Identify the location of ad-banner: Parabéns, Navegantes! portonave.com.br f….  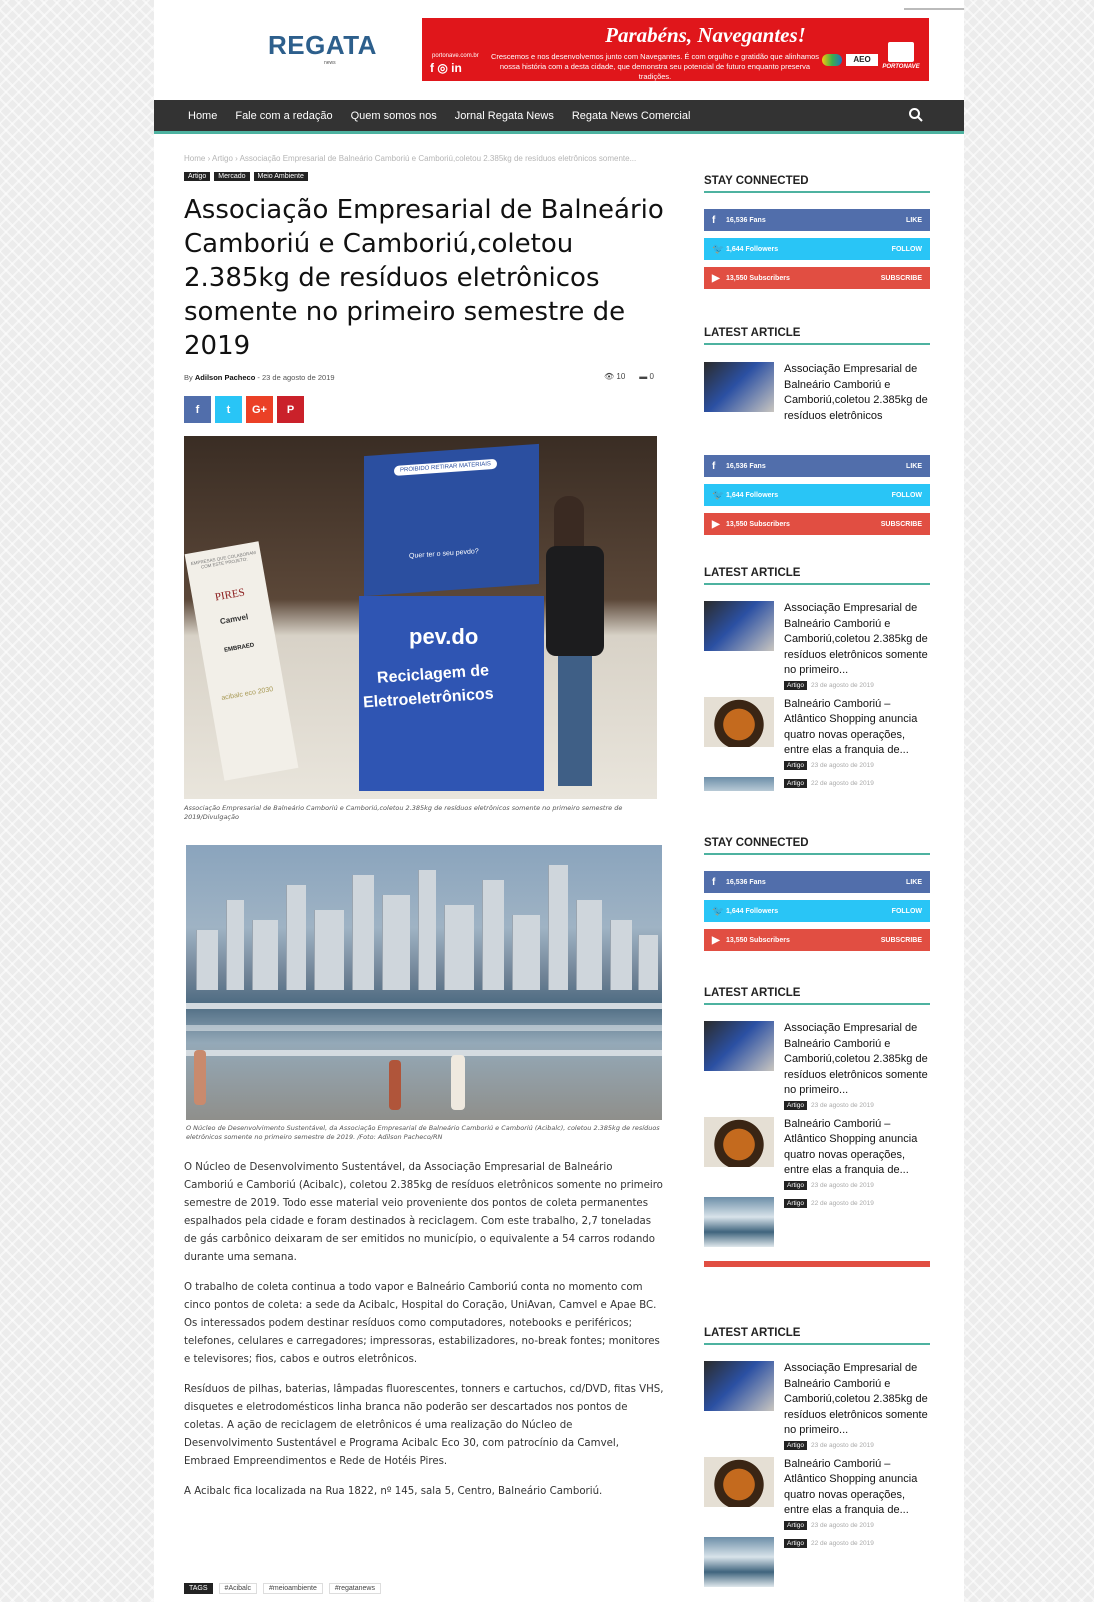
(675, 49).